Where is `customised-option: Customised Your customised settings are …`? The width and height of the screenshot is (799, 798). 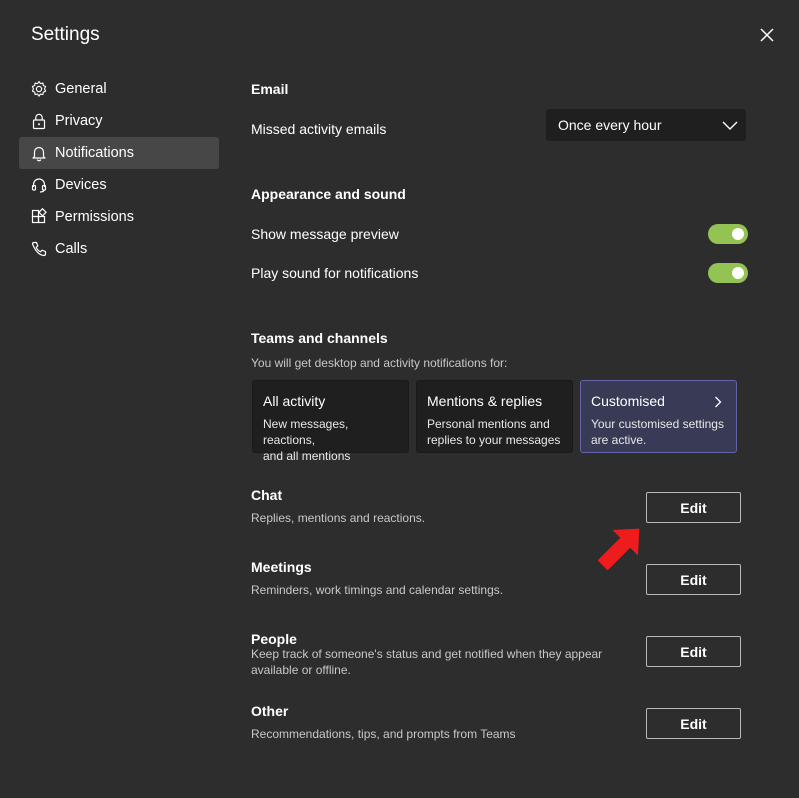 customised-option: Customised Your customised settings are … is located at coordinates (658, 416).